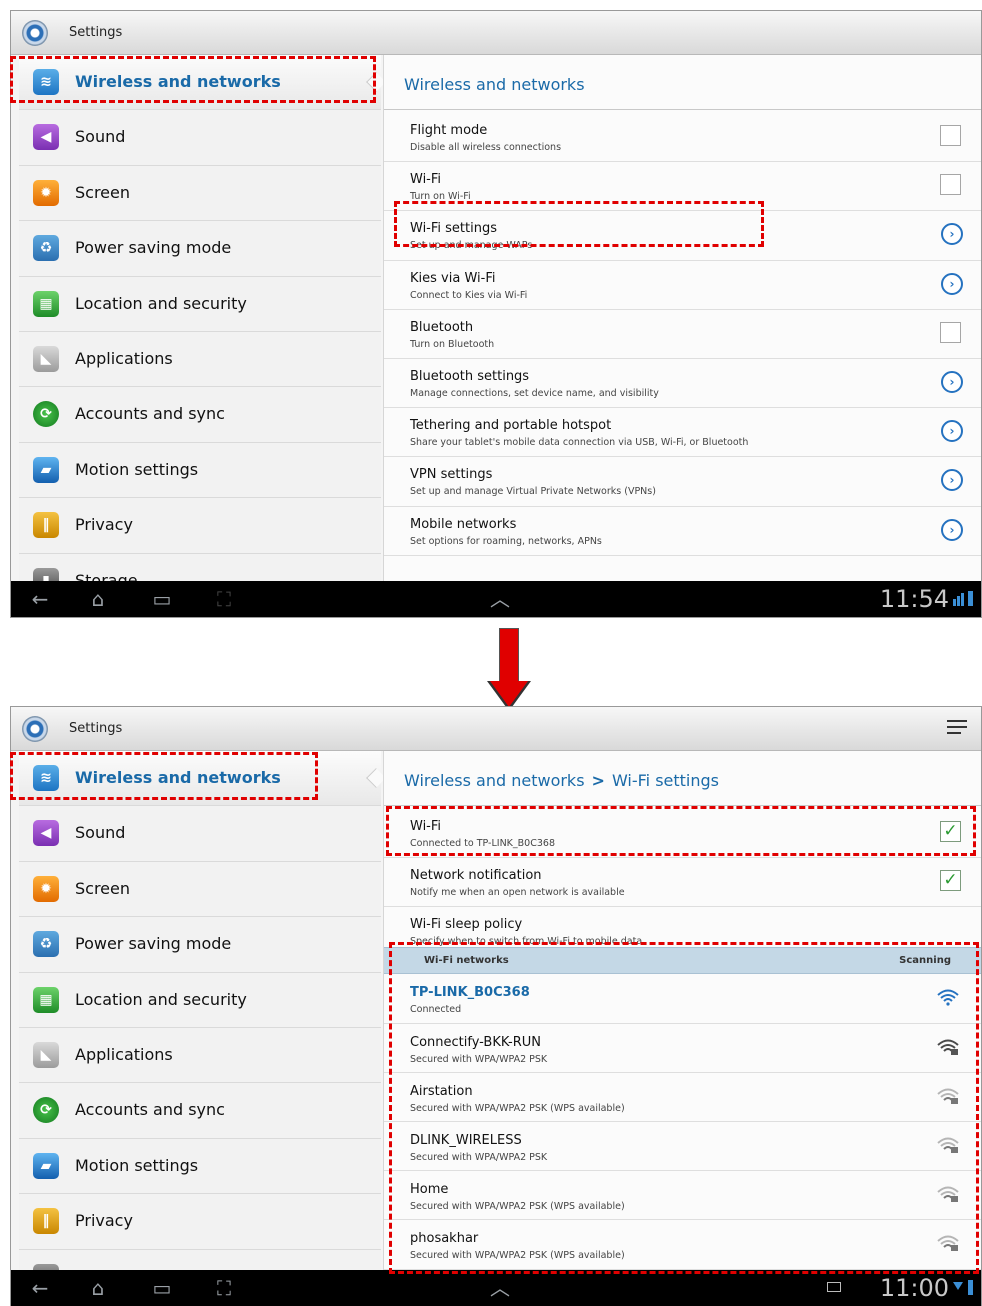 The width and height of the screenshot is (982, 1306). I want to click on network-item: TP-LINK_B0C368 Connected, so click(682, 999).